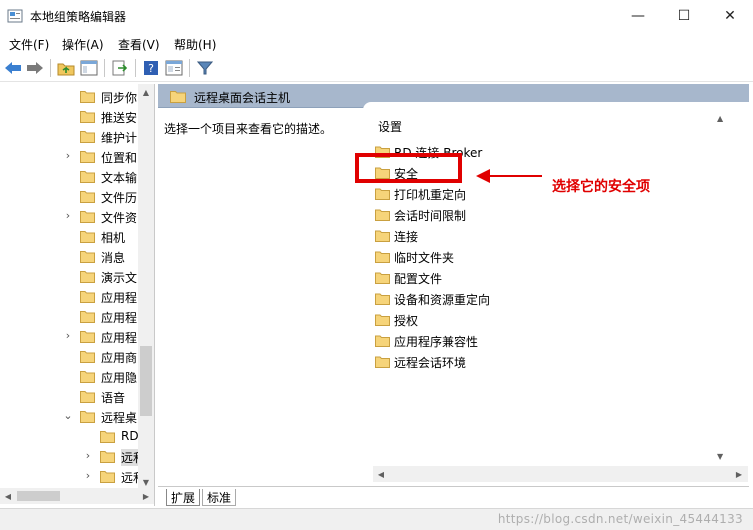 Image resolution: width=753 pixels, height=530 pixels. Describe the element at coordinates (475, 257) in the screenshot. I see `list-item: 临时文件夹` at that location.